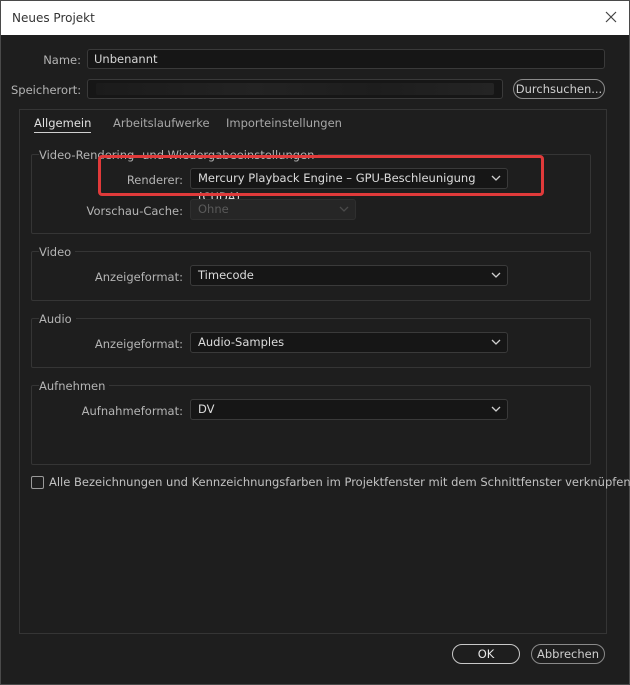 This screenshot has height=685, width=630. What do you see at coordinates (315, 18) in the screenshot?
I see `title-bar: Neues Projekt` at bounding box center [315, 18].